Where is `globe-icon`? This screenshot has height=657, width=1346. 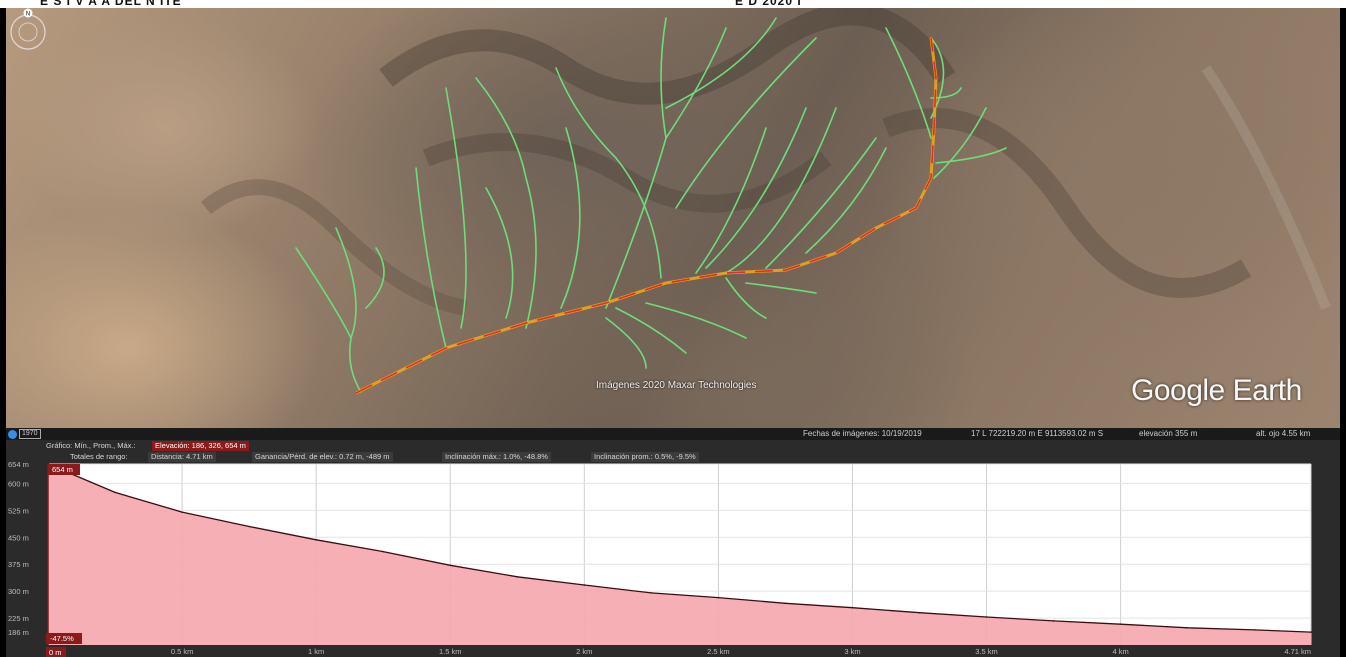
globe-icon is located at coordinates (12, 434).